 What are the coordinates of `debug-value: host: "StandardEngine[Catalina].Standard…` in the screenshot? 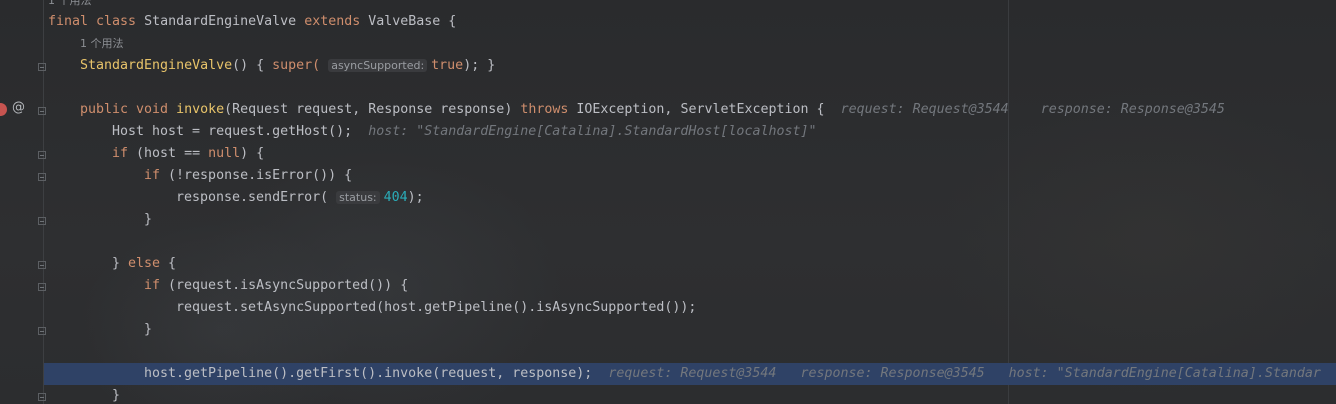 It's located at (592, 131).